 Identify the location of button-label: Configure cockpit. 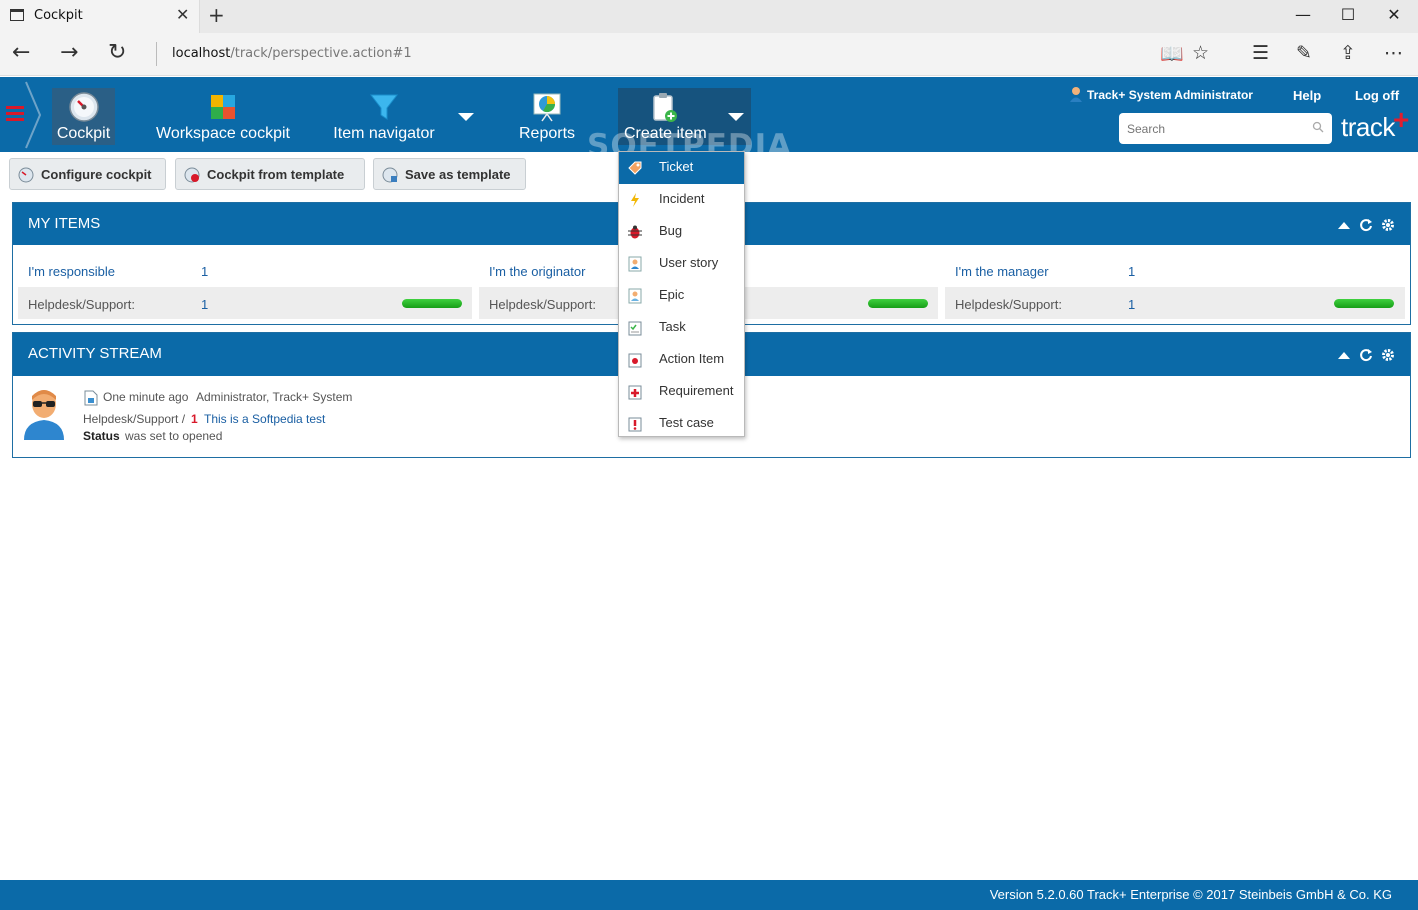
(96, 174).